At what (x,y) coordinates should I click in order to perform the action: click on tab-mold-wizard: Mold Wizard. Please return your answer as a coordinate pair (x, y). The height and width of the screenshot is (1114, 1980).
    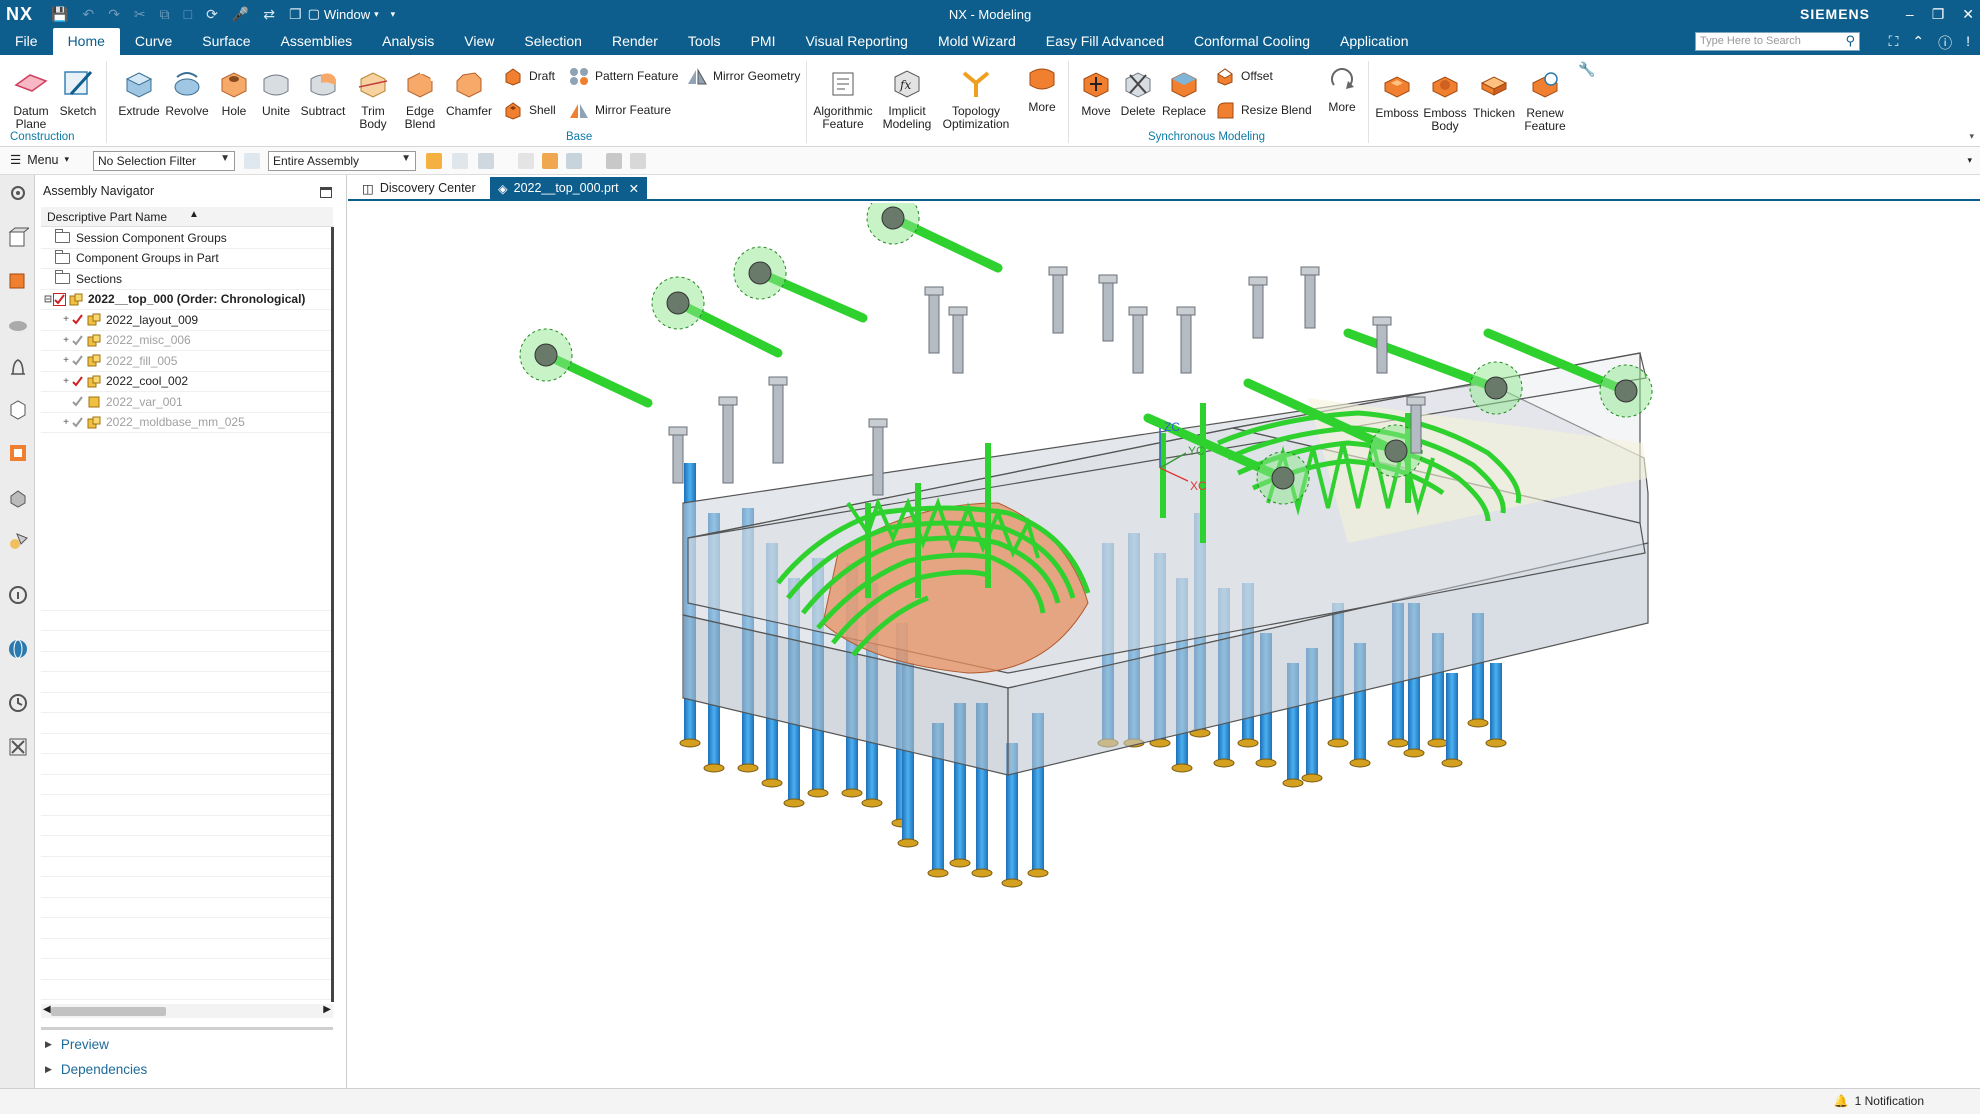
    Looking at the image, I should click on (977, 41).